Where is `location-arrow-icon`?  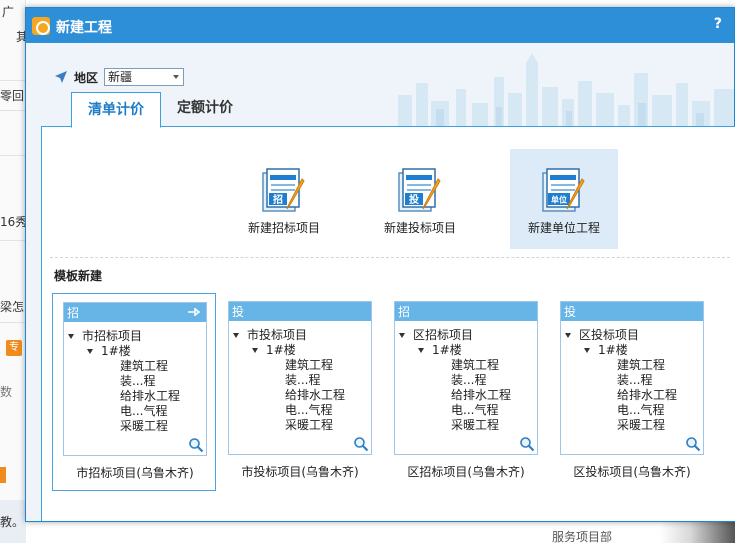
location-arrow-icon is located at coordinates (61, 77).